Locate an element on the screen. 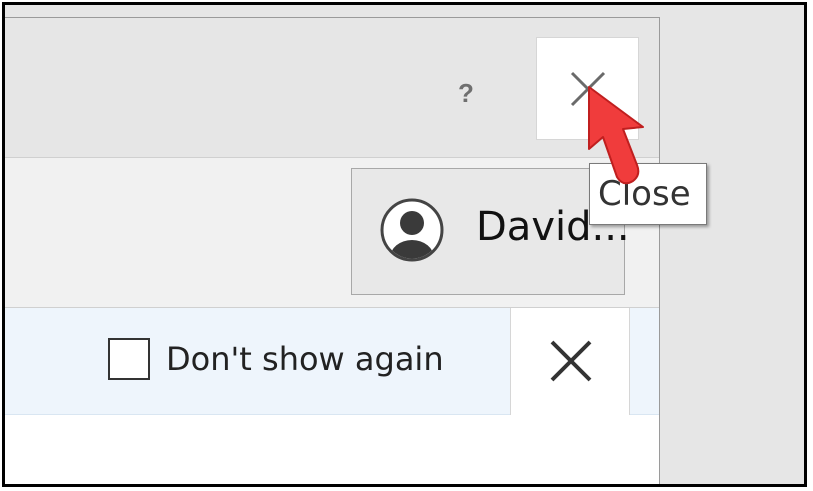 This screenshot has width=813, height=491. dont-show-again-label: Don't show again is located at coordinates (305, 359).